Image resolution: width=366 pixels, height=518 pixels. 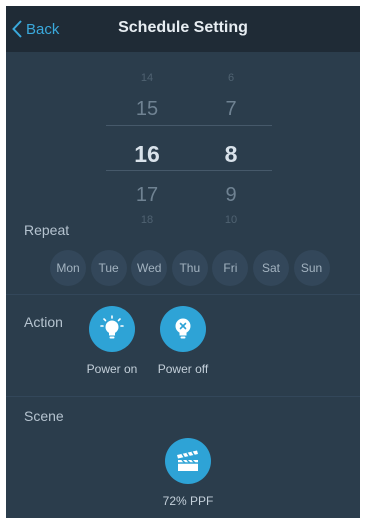 I want to click on power-on-button: Power on, so click(x=112, y=341).